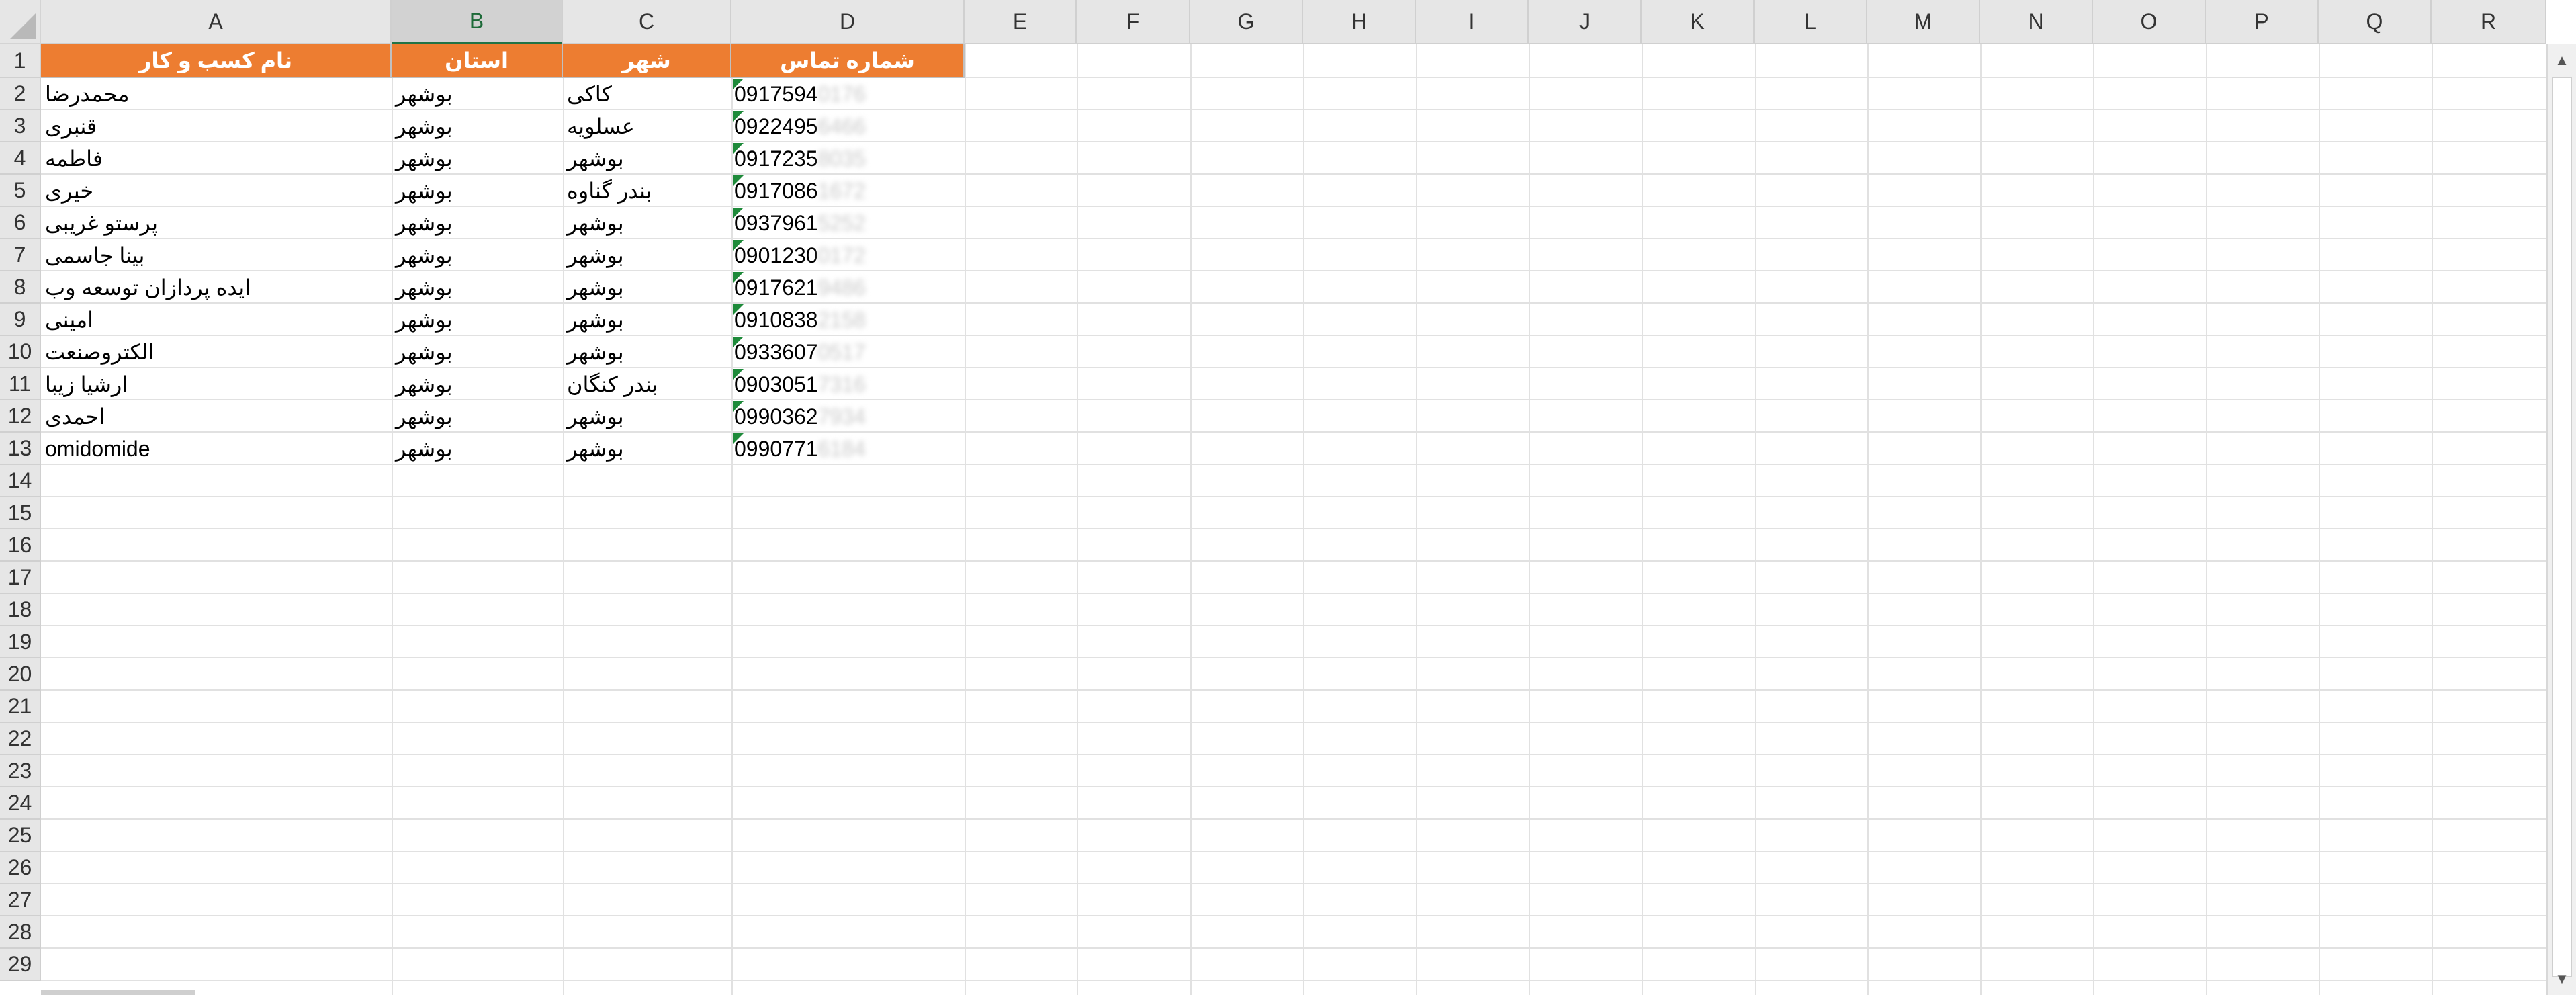 The image size is (2576, 995). What do you see at coordinates (1021, 22) in the screenshot?
I see `column-header-e: E` at bounding box center [1021, 22].